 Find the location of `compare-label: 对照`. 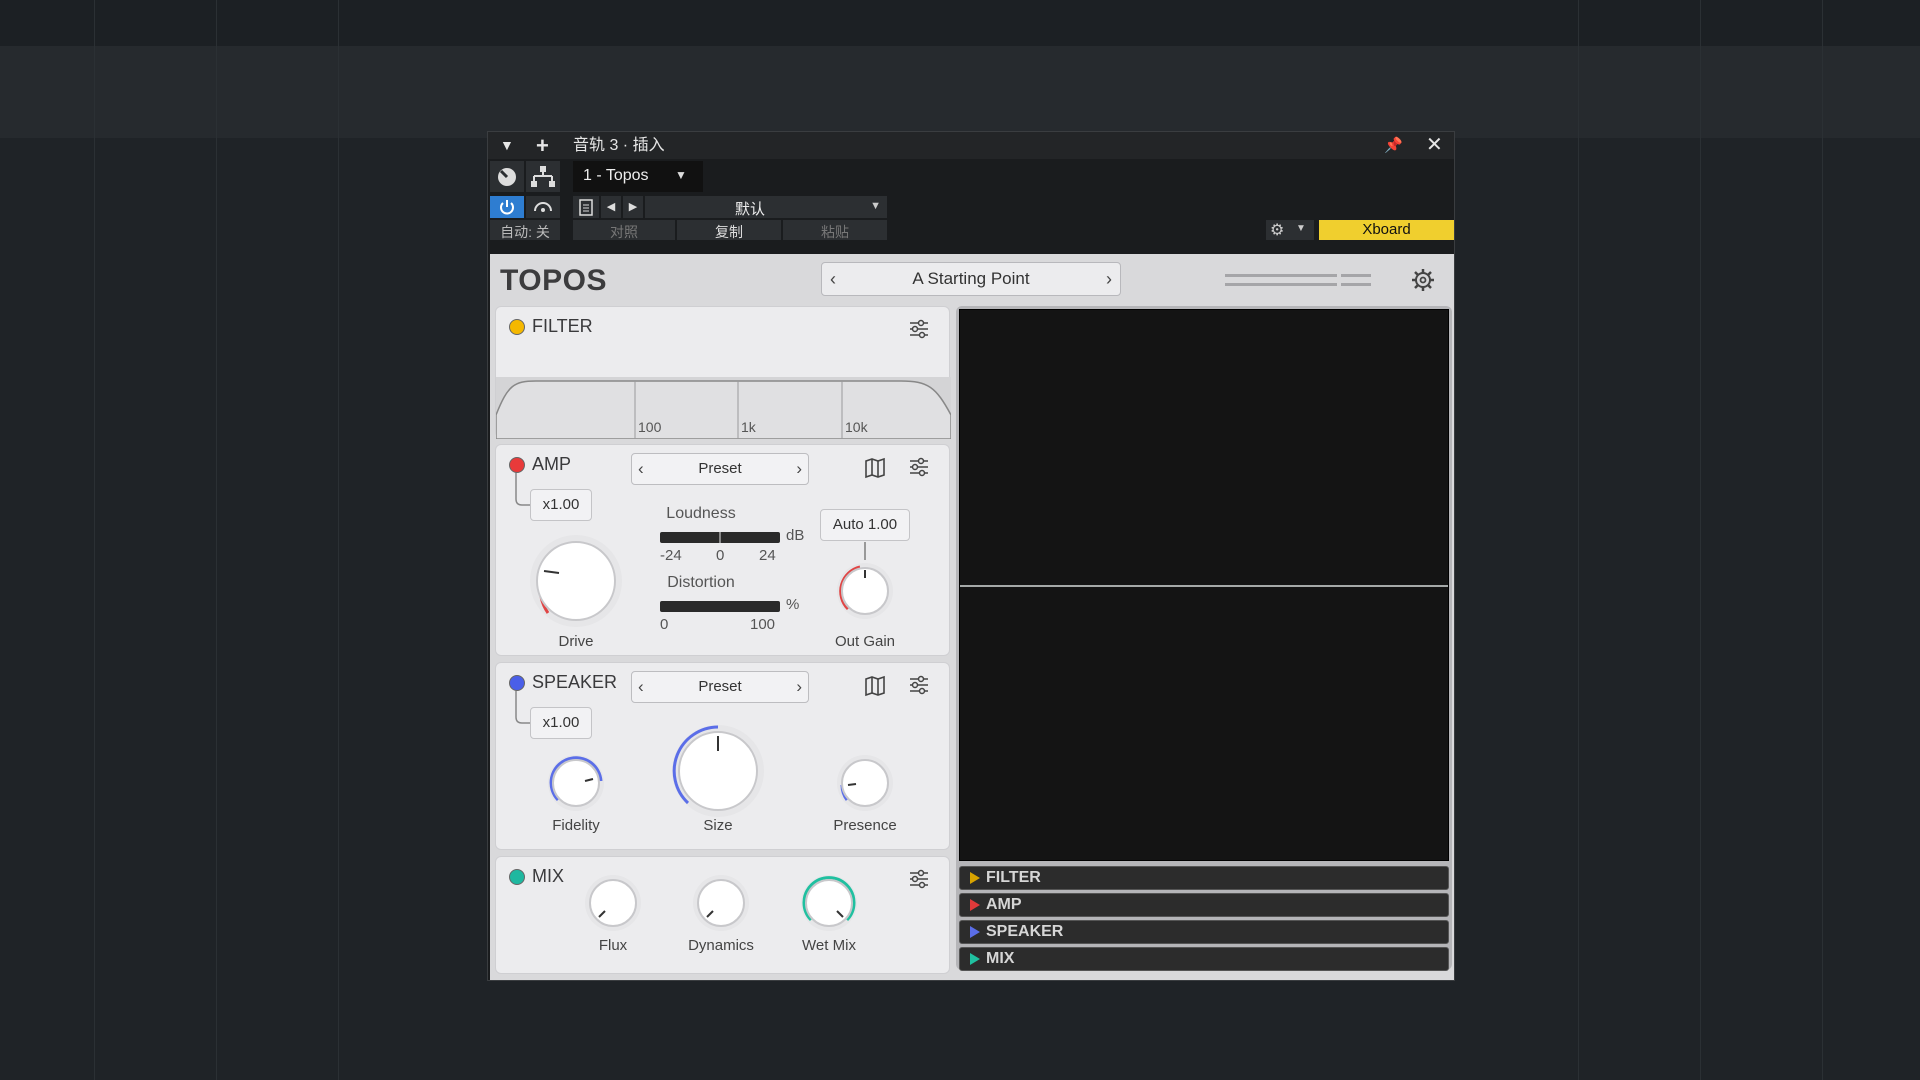

compare-label: 对照 is located at coordinates (624, 232).